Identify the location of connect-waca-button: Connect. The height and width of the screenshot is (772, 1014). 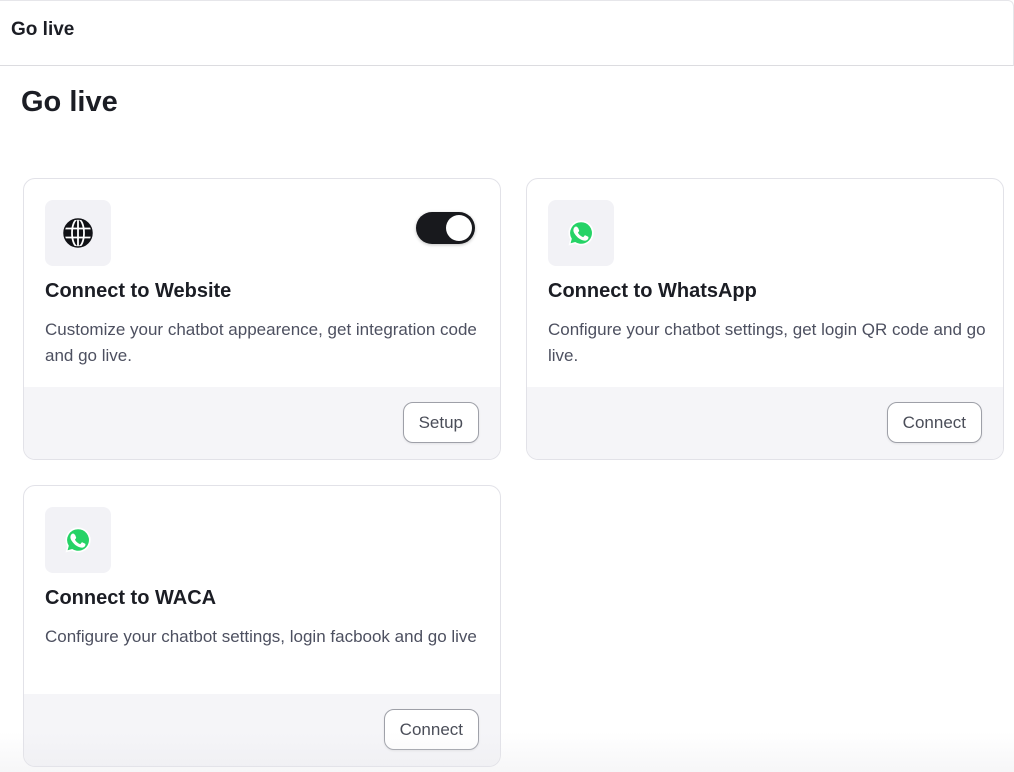
(431, 729).